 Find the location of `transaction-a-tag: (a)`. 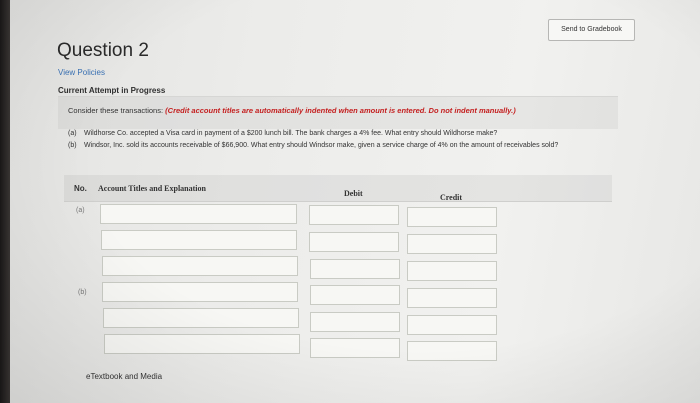

transaction-a-tag: (a) is located at coordinates (72, 133).